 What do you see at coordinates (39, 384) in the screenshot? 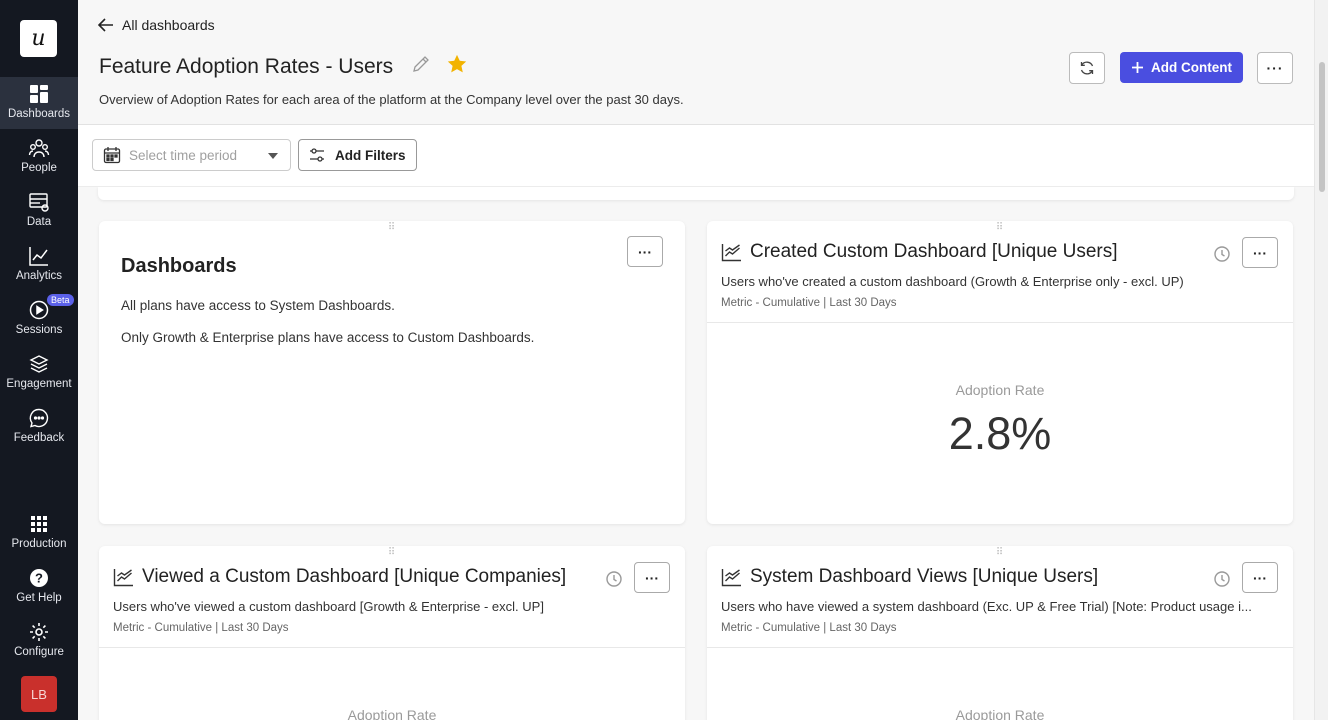
I see `sidebar-item-label: Engagement` at bounding box center [39, 384].